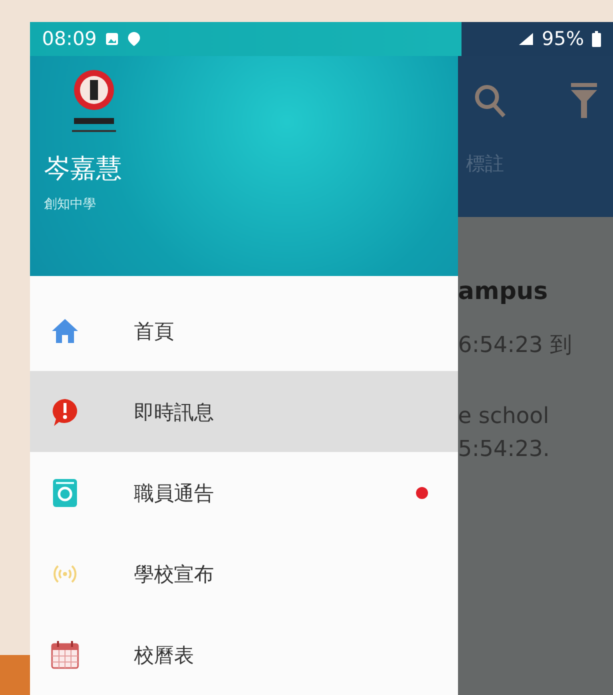 The height and width of the screenshot is (695, 613). What do you see at coordinates (526, 39) in the screenshot?
I see `signal-icon` at bounding box center [526, 39].